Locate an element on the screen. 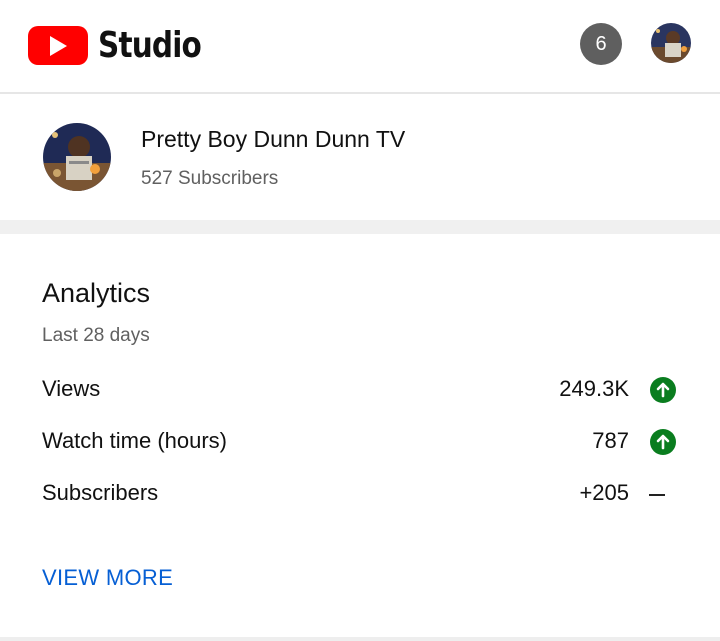 Image resolution: width=720 pixels, height=641 pixels. bottom-divider is located at coordinates (360, 639).